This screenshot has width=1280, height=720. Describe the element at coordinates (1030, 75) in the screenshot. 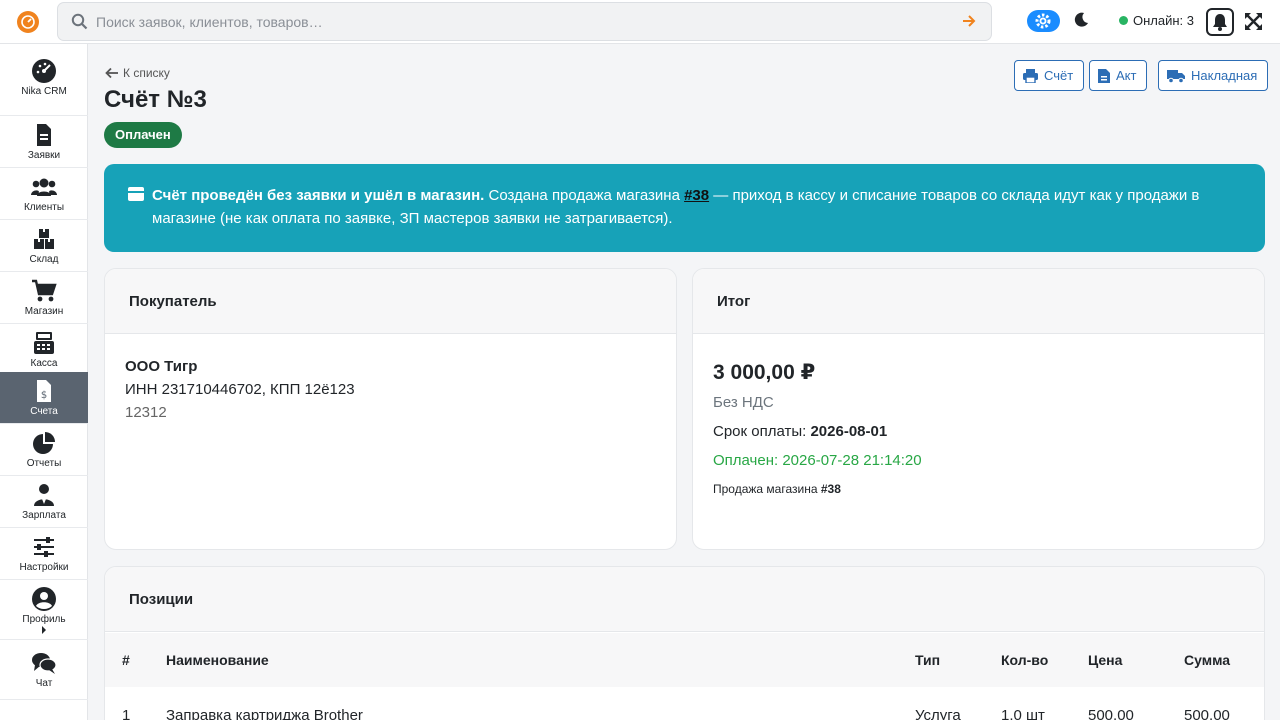

I see `printer-icon` at that location.